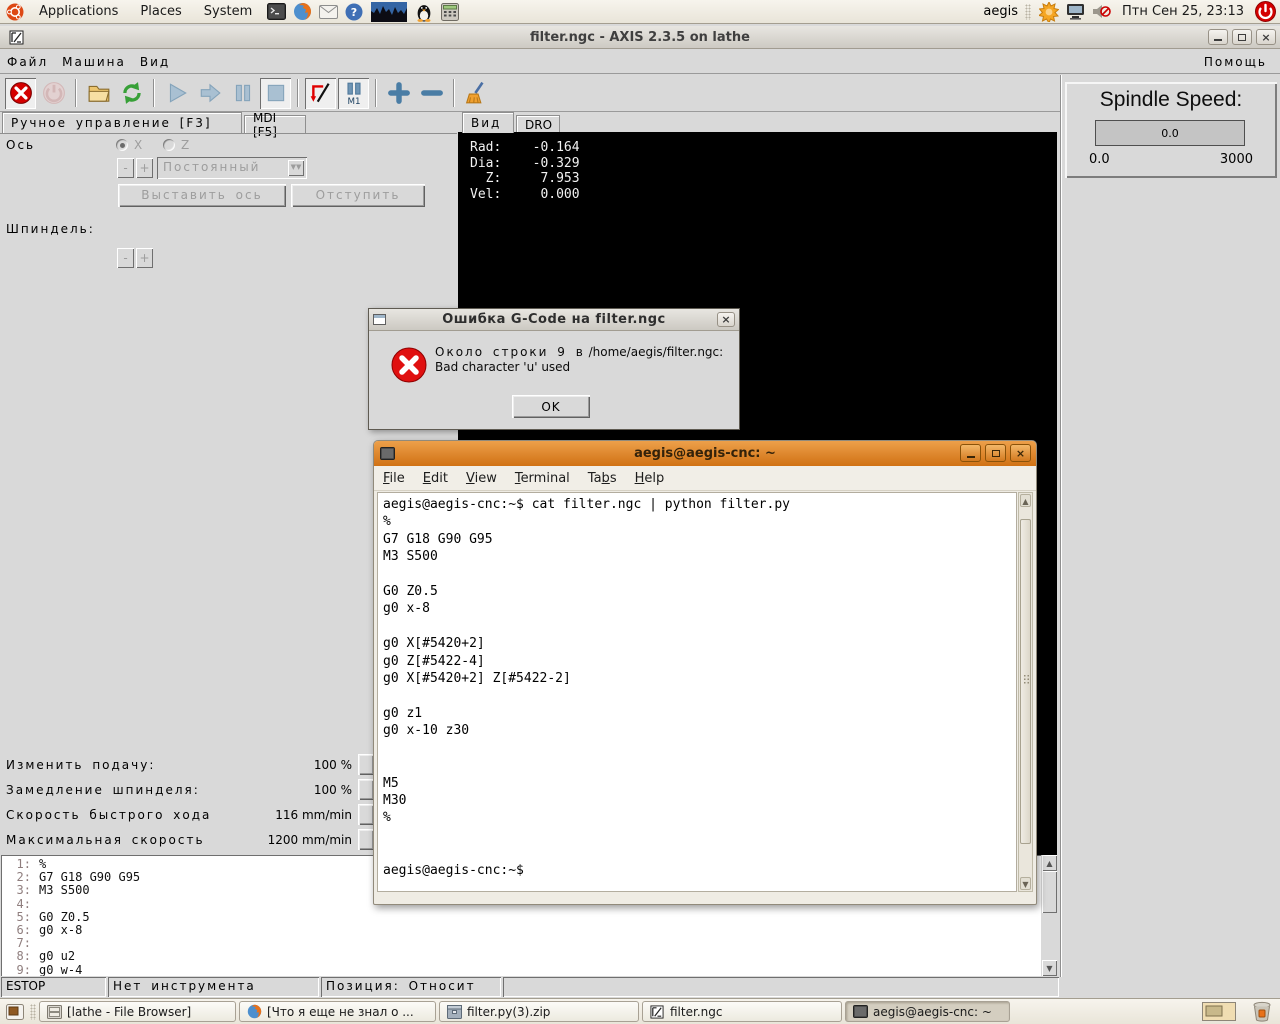 This screenshot has height=1024, width=1280. I want to click on jog-plus-button: +, so click(144, 168).